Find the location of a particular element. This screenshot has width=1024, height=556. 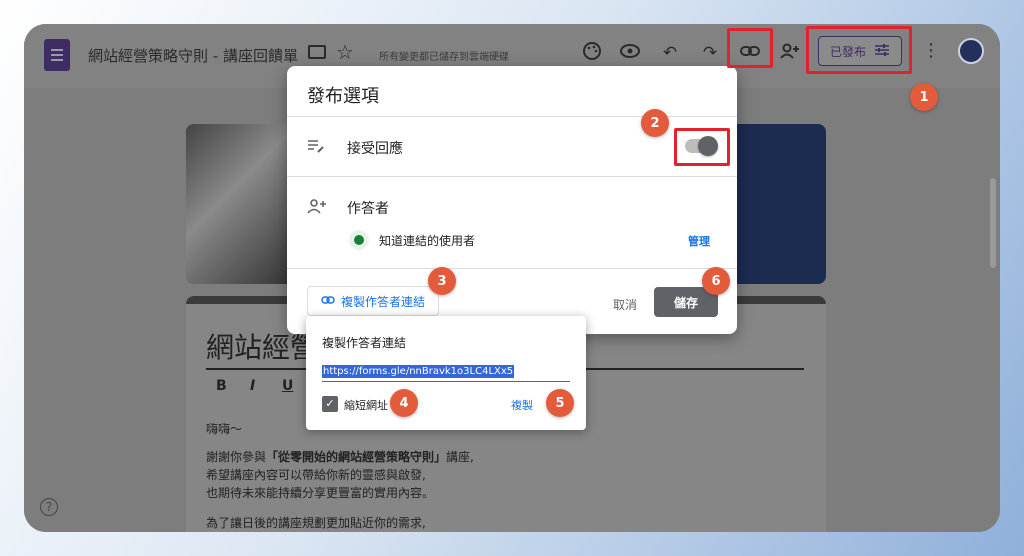

document-title: 網站經營策略守則 - 講座回饋單 is located at coordinates (193, 55).